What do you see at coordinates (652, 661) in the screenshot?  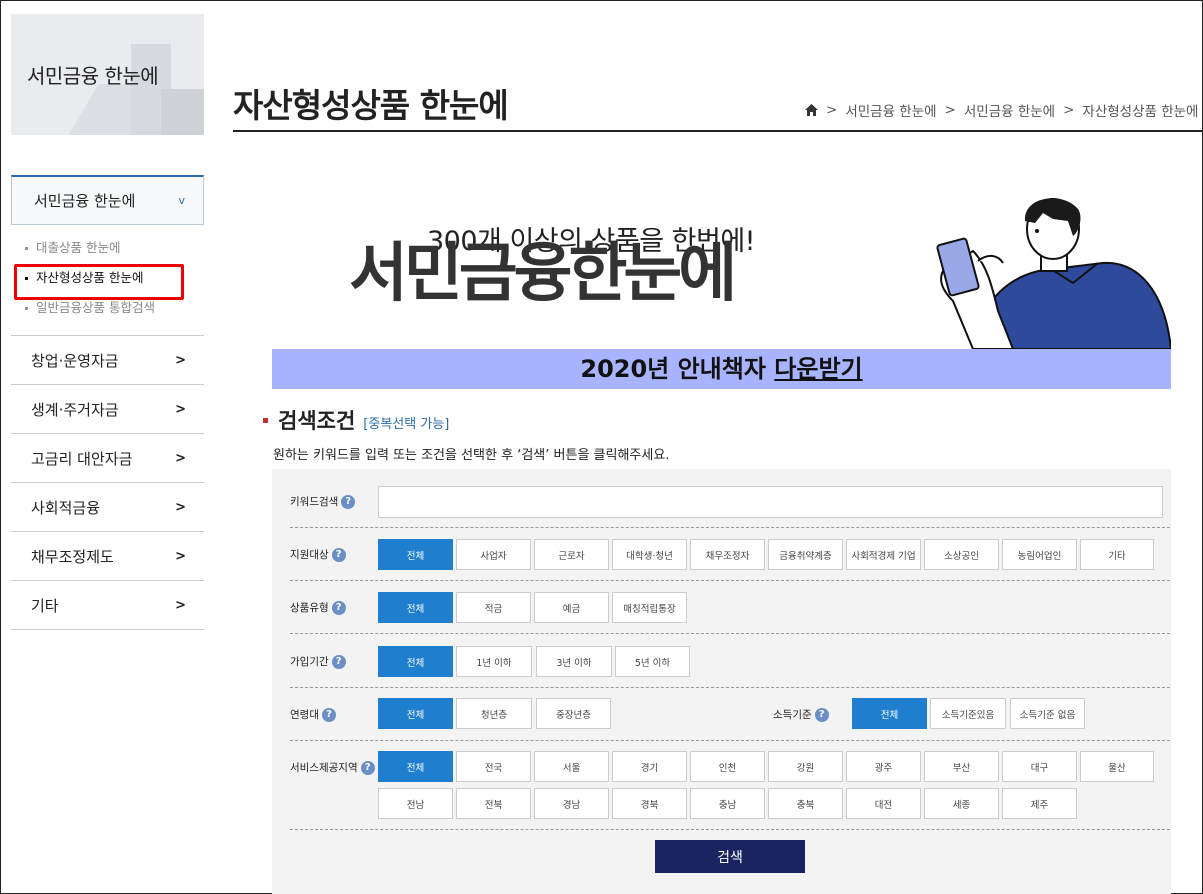 I see `period-option: 5년 이하` at bounding box center [652, 661].